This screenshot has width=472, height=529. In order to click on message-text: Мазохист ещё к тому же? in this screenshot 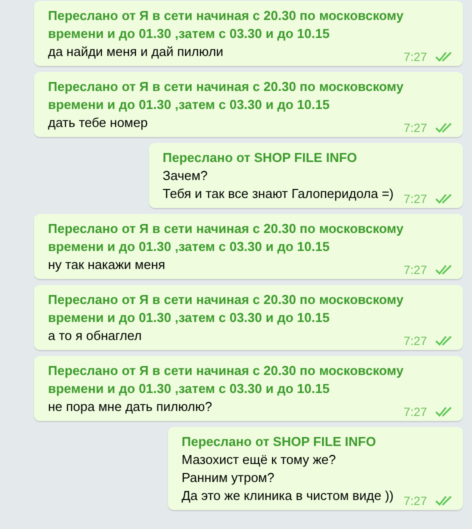, I will do `click(259, 460)`.